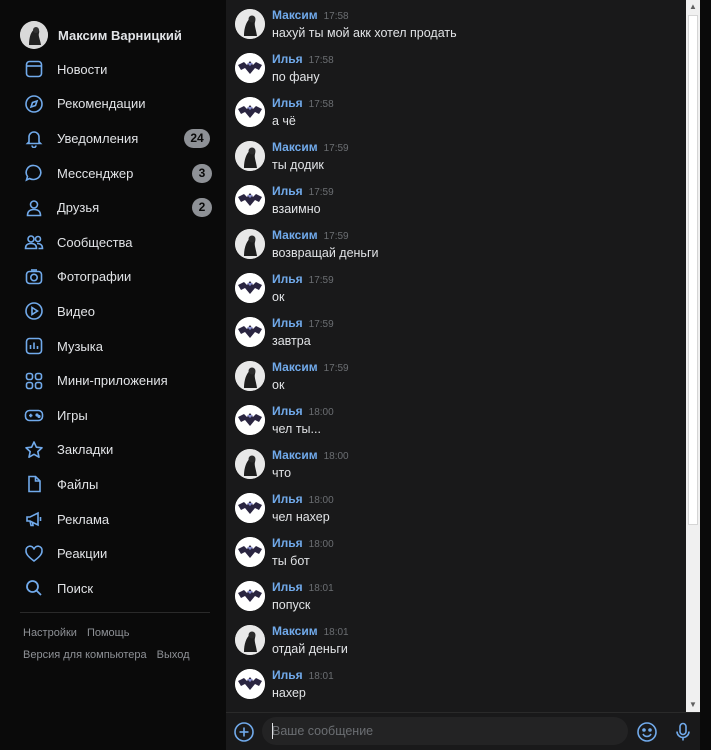  What do you see at coordinates (116, 346) in the screenshot?
I see `sidebar-item-music: Музыка` at bounding box center [116, 346].